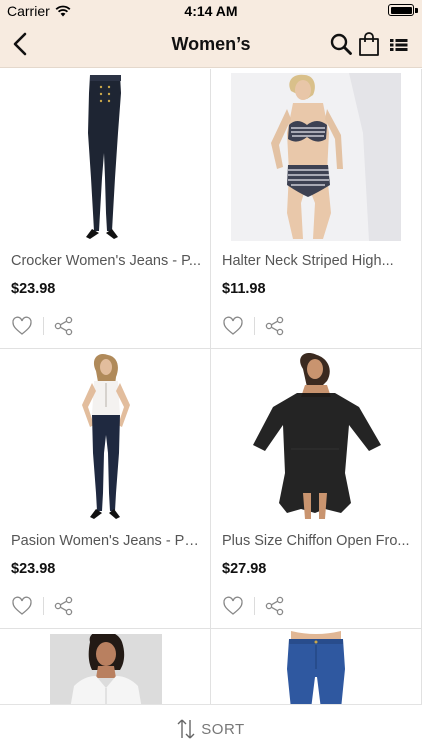 This screenshot has width=422, height=750. I want to click on sort-arrows-icon, so click(186, 729).